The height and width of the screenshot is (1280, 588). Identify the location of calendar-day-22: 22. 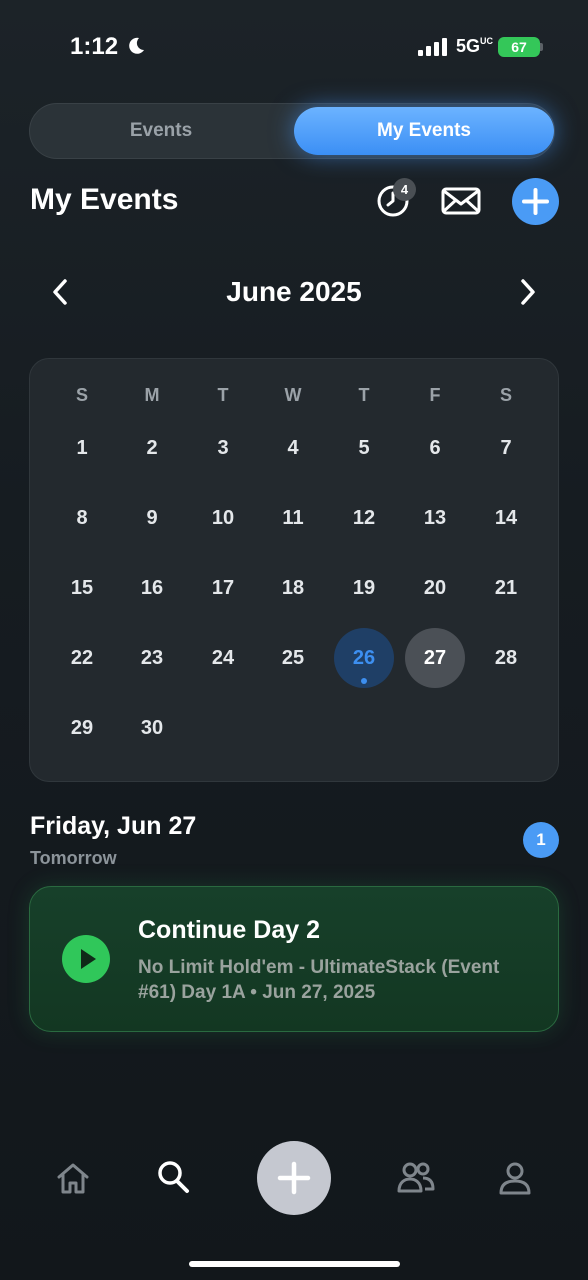
(82, 658).